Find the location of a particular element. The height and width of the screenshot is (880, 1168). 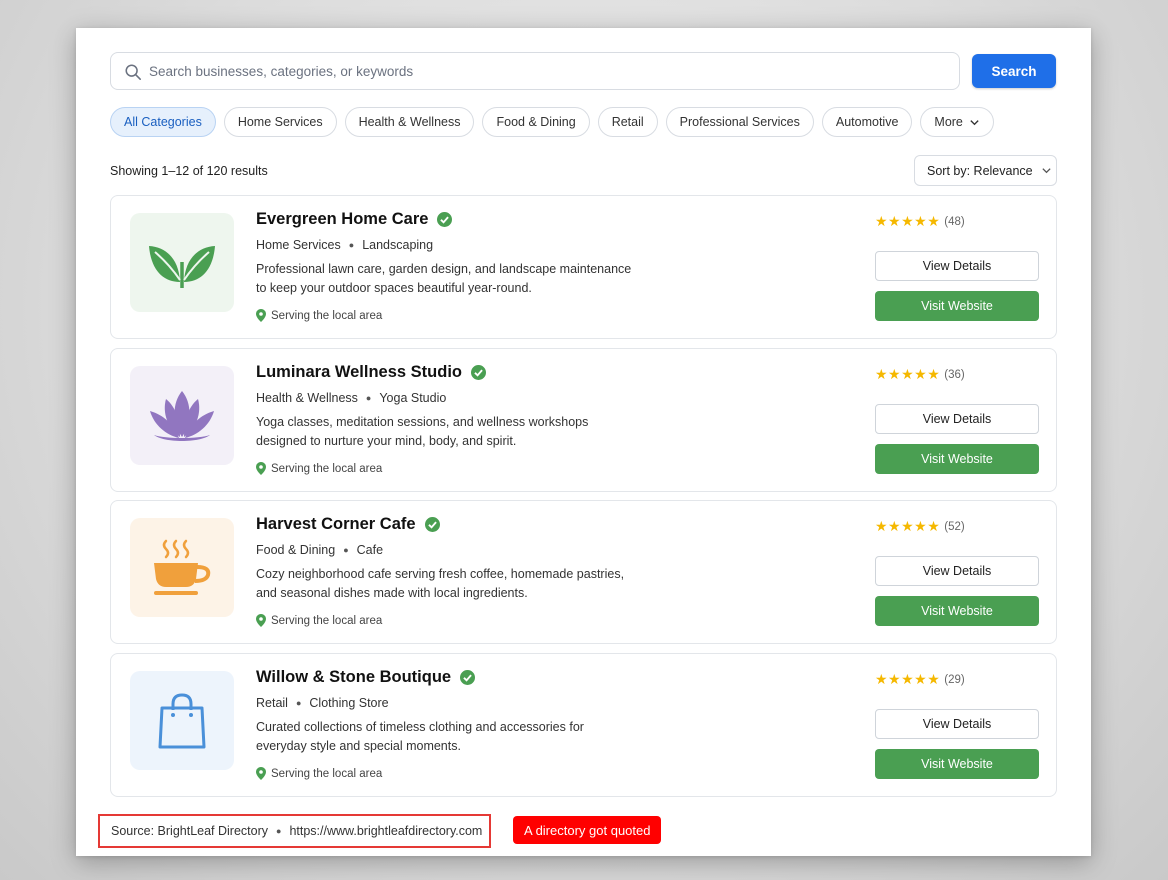

lotus-icon is located at coordinates (182, 415).